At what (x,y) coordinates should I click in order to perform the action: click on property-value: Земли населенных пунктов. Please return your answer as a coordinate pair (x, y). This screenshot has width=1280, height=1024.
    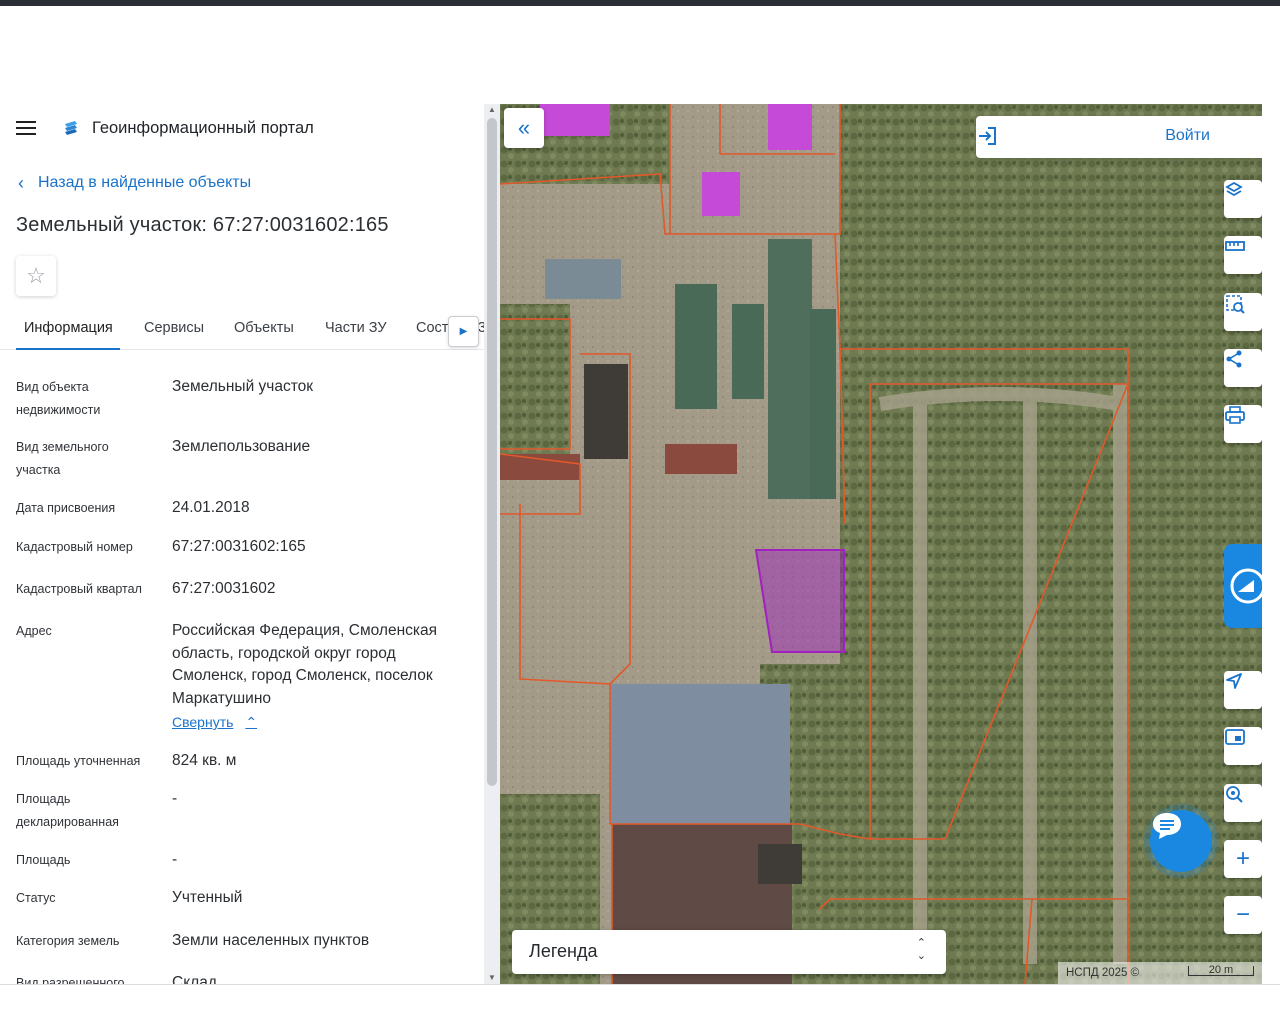
    Looking at the image, I should click on (271, 940).